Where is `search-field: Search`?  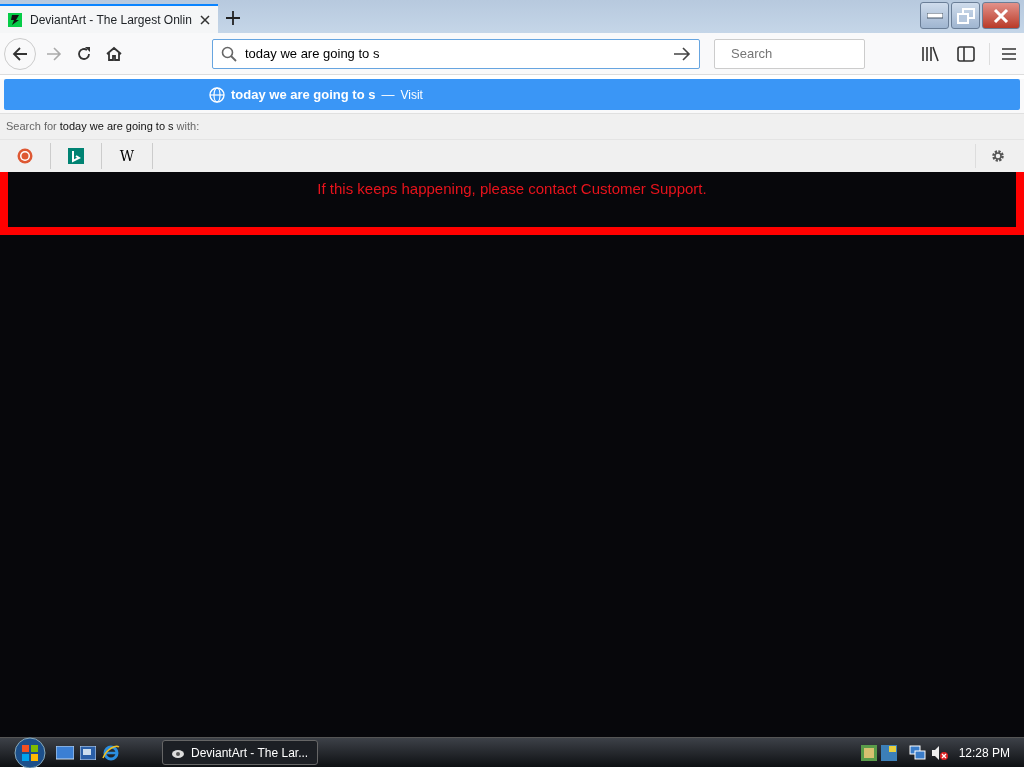 search-field: Search is located at coordinates (789, 53).